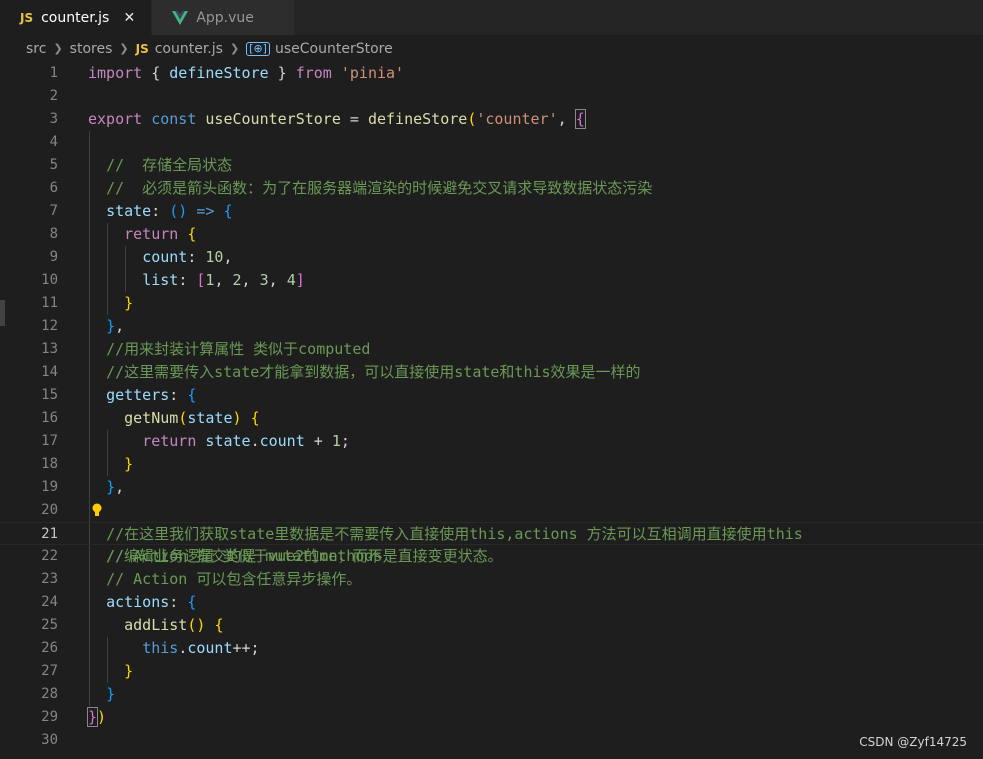 Image resolution: width=983 pixels, height=759 pixels. What do you see at coordinates (49, 303) in the screenshot?
I see `line-number: 11` at bounding box center [49, 303].